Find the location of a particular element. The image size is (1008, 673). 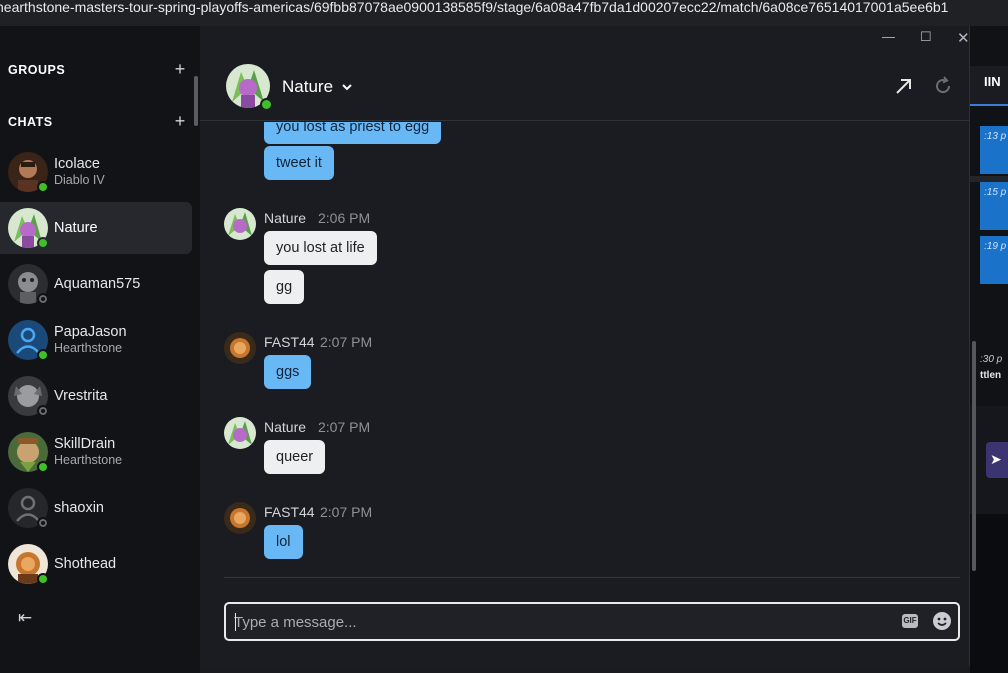

chat-title: Nature is located at coordinates (307, 87).